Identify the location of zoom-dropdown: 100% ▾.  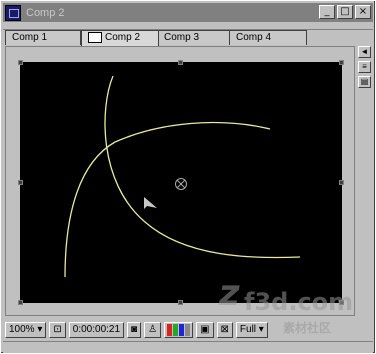
(26, 330).